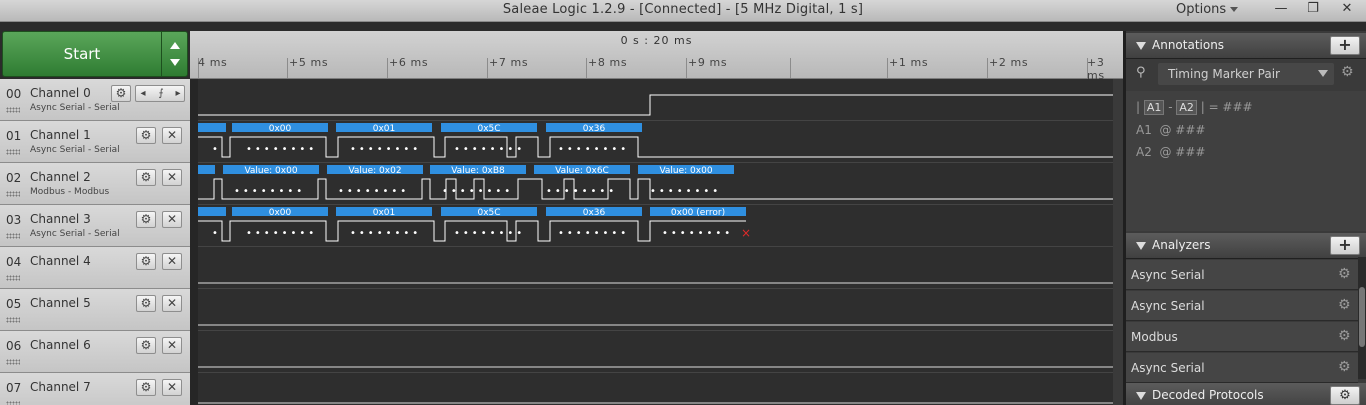 This screenshot has width=1366, height=405. What do you see at coordinates (1234, 9) in the screenshot?
I see `chevron-down-icon` at bounding box center [1234, 9].